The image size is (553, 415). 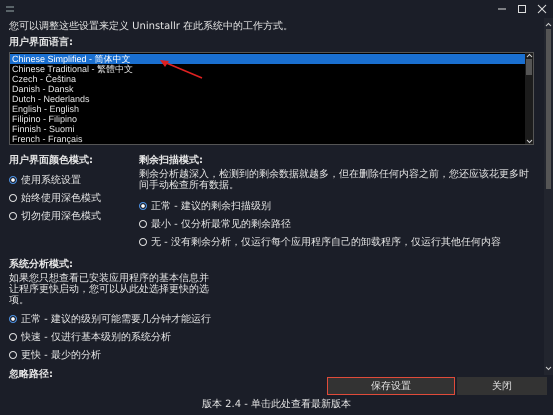 What do you see at coordinates (267, 129) in the screenshot?
I see `language-item: Finnish - Suomi` at bounding box center [267, 129].